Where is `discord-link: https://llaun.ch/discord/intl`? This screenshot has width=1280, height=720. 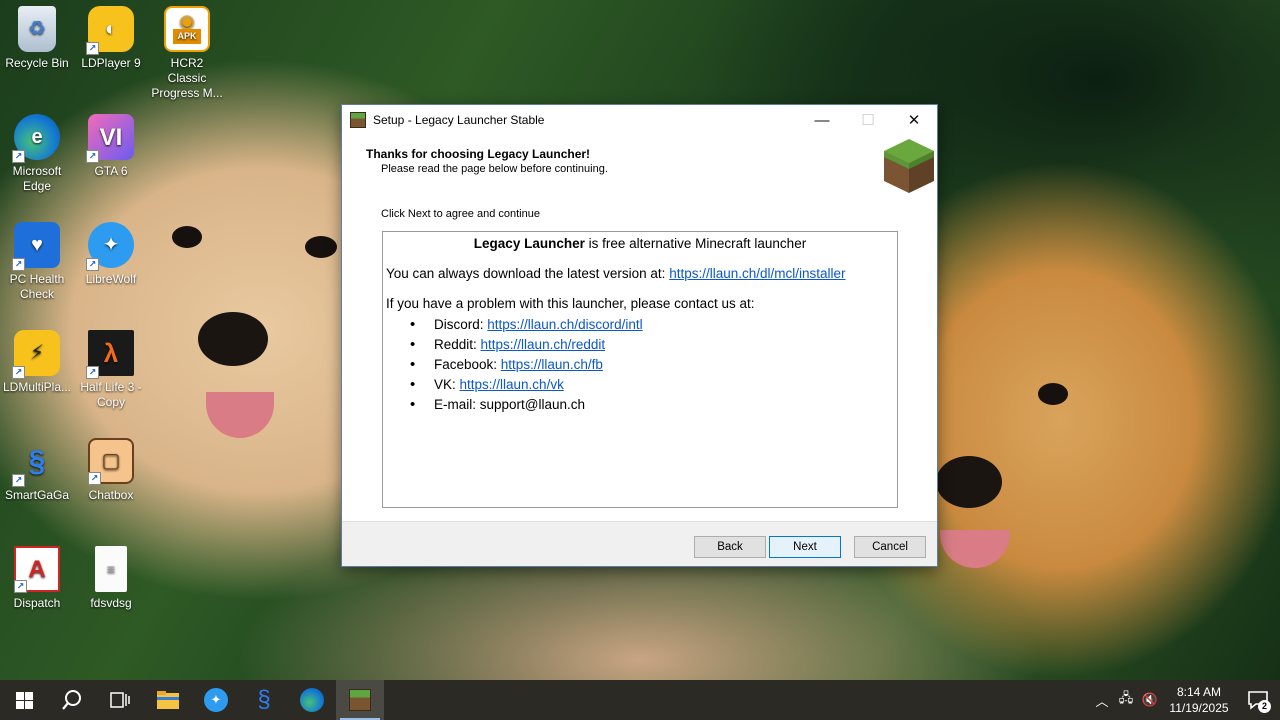 discord-link: https://llaun.ch/discord/intl is located at coordinates (564, 324).